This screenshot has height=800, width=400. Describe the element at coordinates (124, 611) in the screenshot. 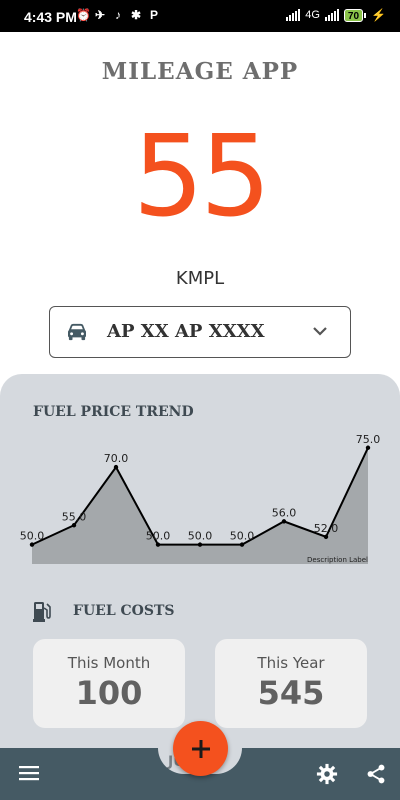

I see `fuel-costs-title: FUEL COSTS` at that location.